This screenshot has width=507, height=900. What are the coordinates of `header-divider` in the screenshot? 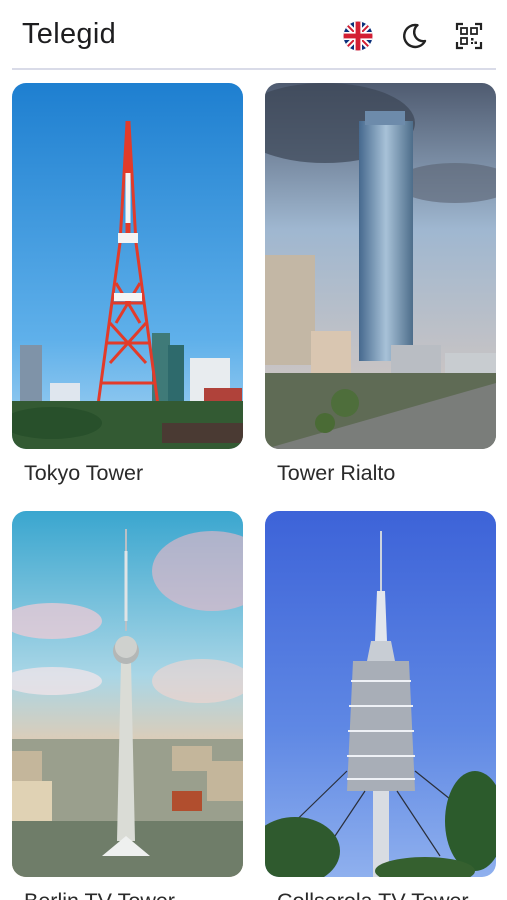 It's located at (254, 69).